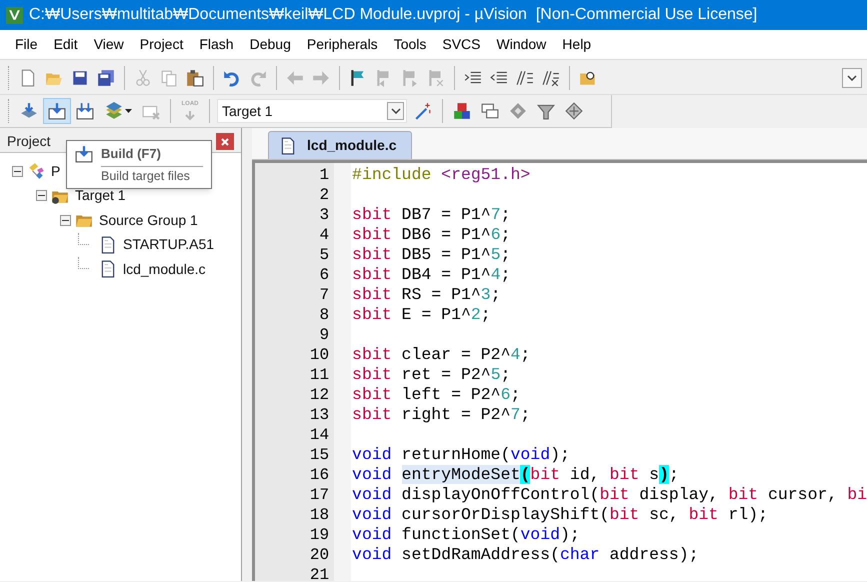 This screenshot has width=867, height=582. I want to click on code-line: sbit left = P2^6;, so click(436, 395).